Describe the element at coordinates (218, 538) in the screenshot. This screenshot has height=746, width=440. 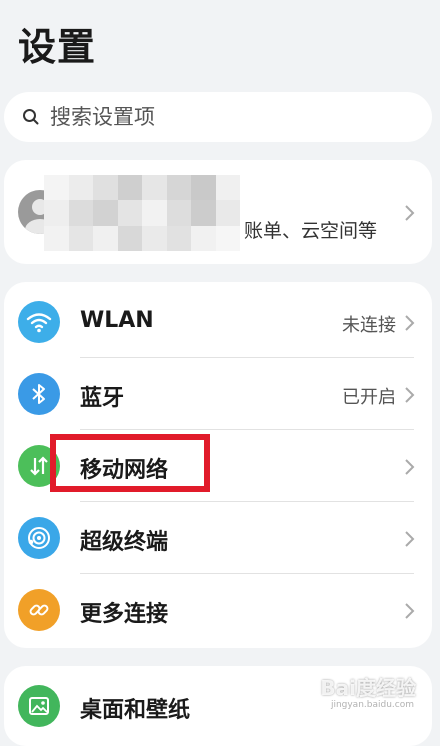
I see `row-super-device: 超级终端` at that location.